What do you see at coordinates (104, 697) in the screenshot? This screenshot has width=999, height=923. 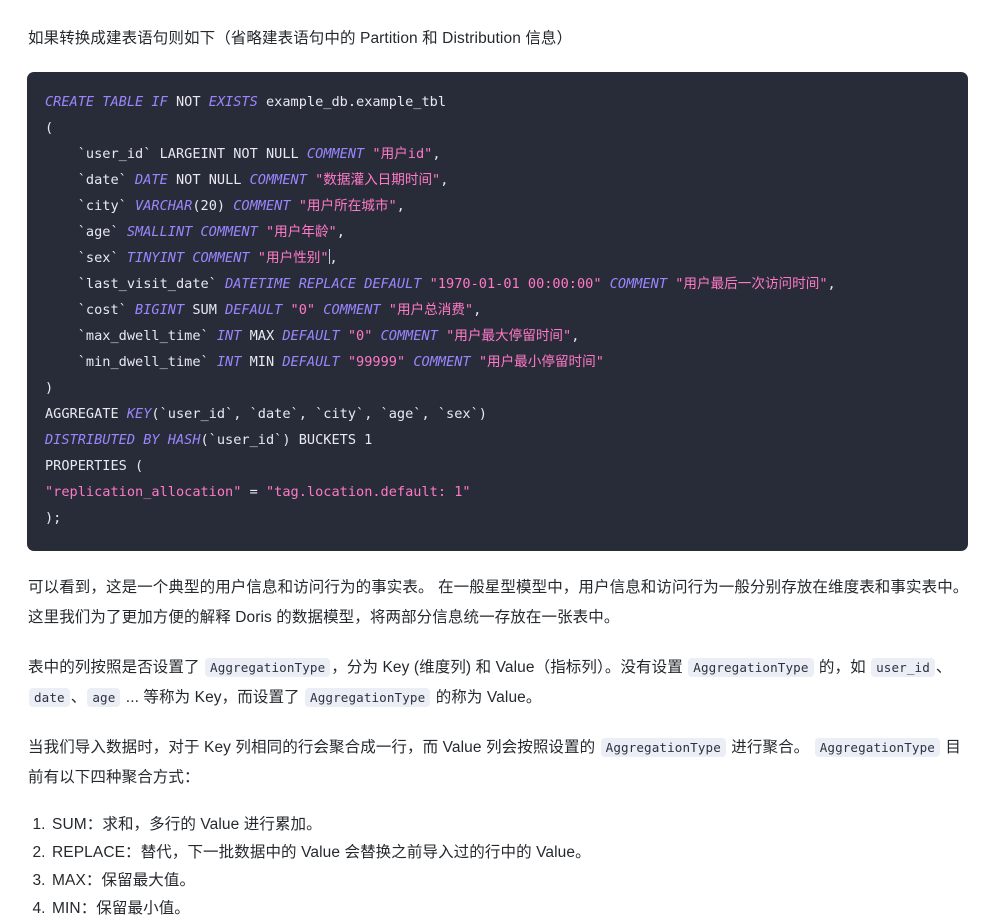 I see `inline-code: age` at bounding box center [104, 697].